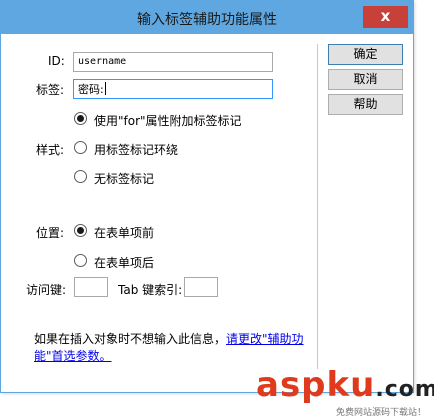 The height and width of the screenshot is (419, 434). Describe the element at coordinates (80, 260) in the screenshot. I see `position-radio-after` at that location.